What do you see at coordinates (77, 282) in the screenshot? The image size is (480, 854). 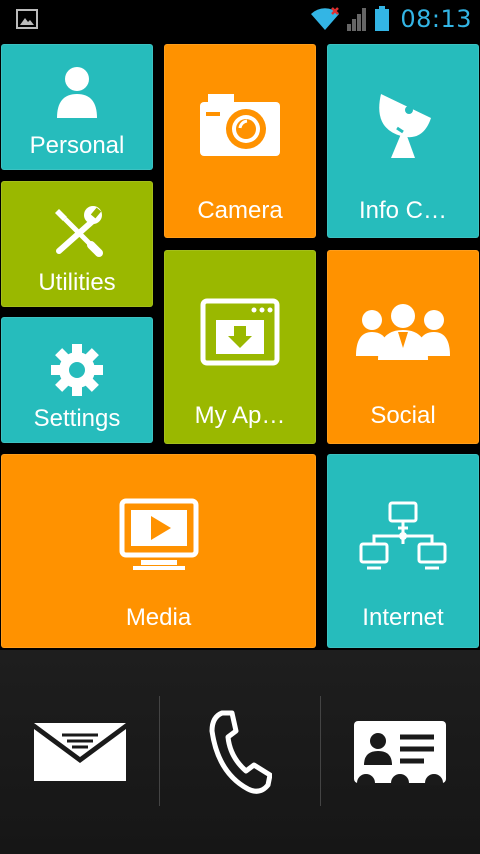 I see `tile-utilities-label: Utilities` at bounding box center [77, 282].